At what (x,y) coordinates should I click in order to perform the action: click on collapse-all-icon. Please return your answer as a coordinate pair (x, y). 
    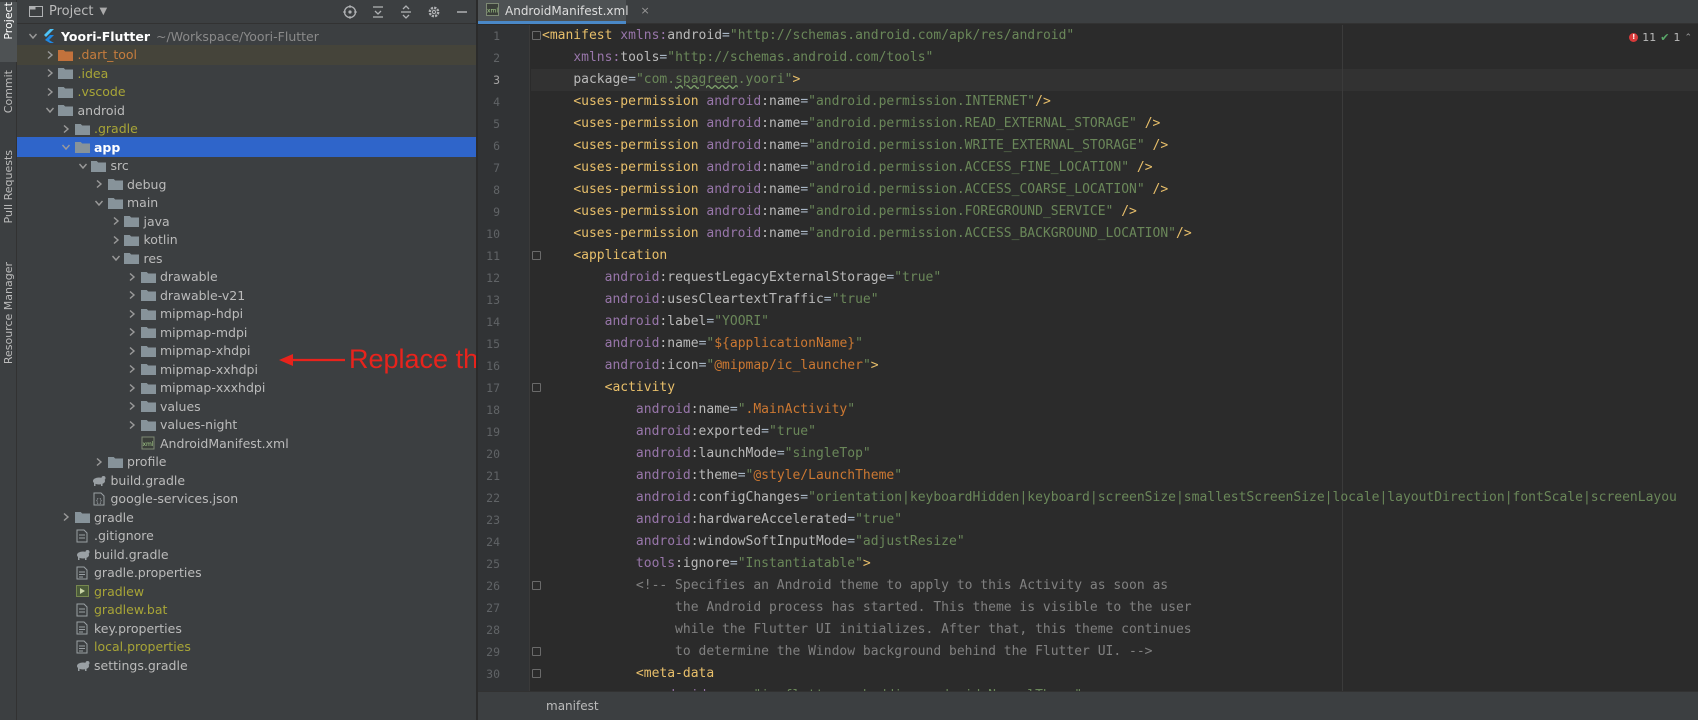
    Looking at the image, I should click on (406, 12).